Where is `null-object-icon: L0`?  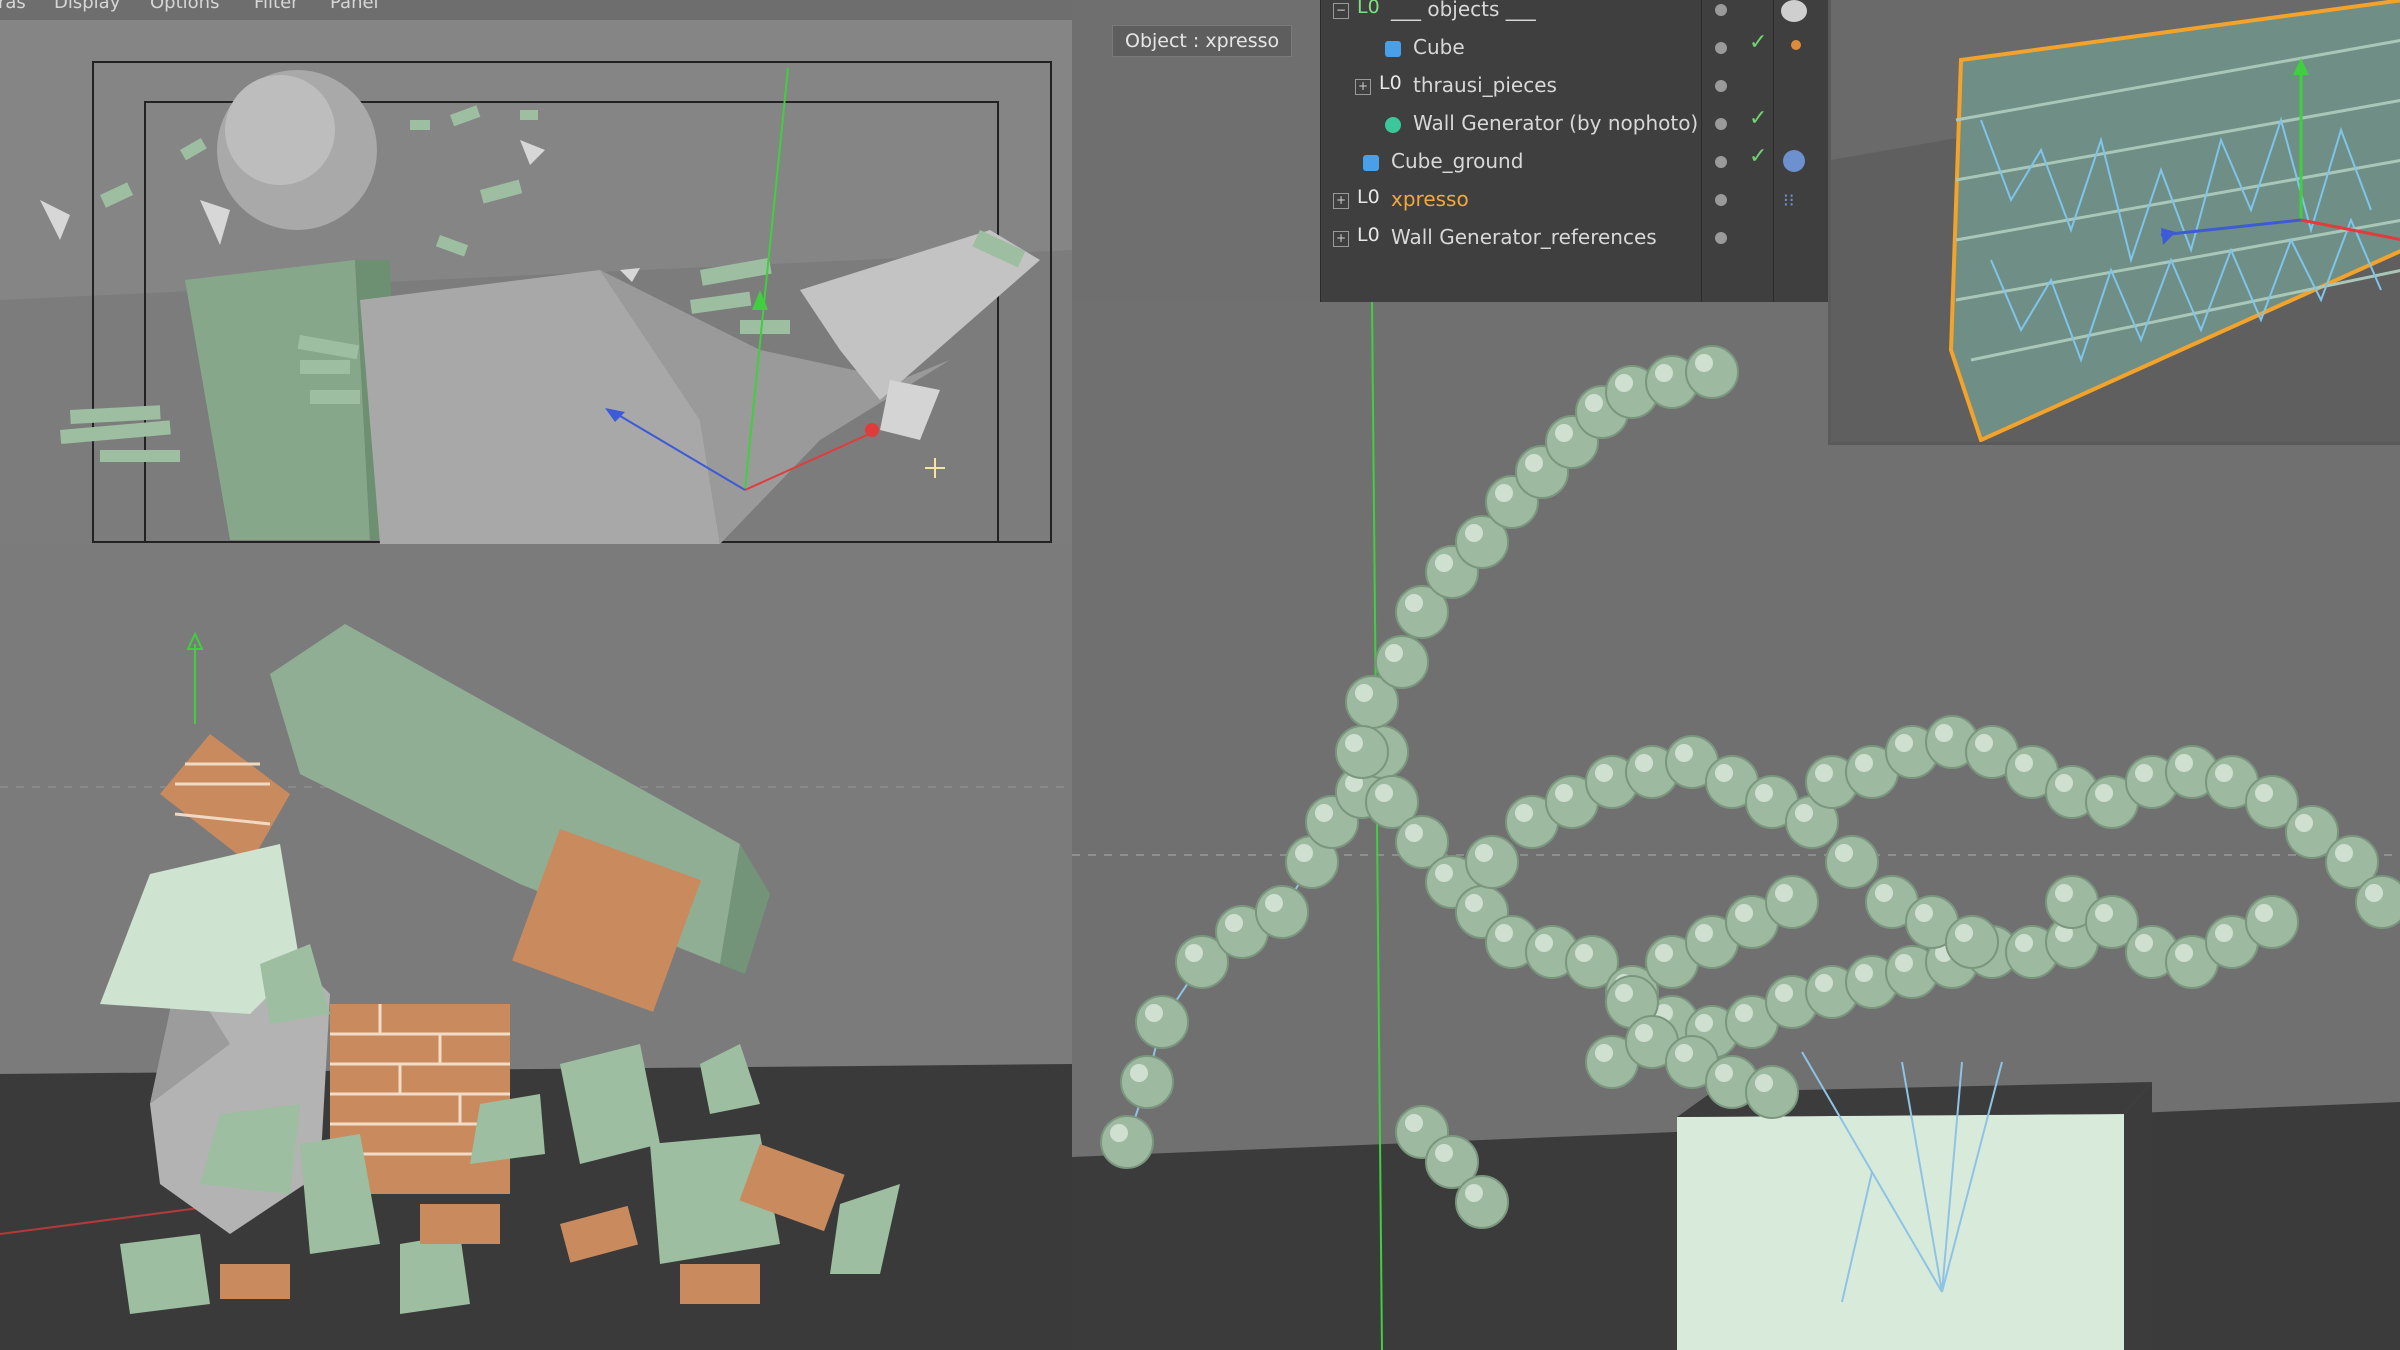 null-object-icon: L0 is located at coordinates (1368, 235).